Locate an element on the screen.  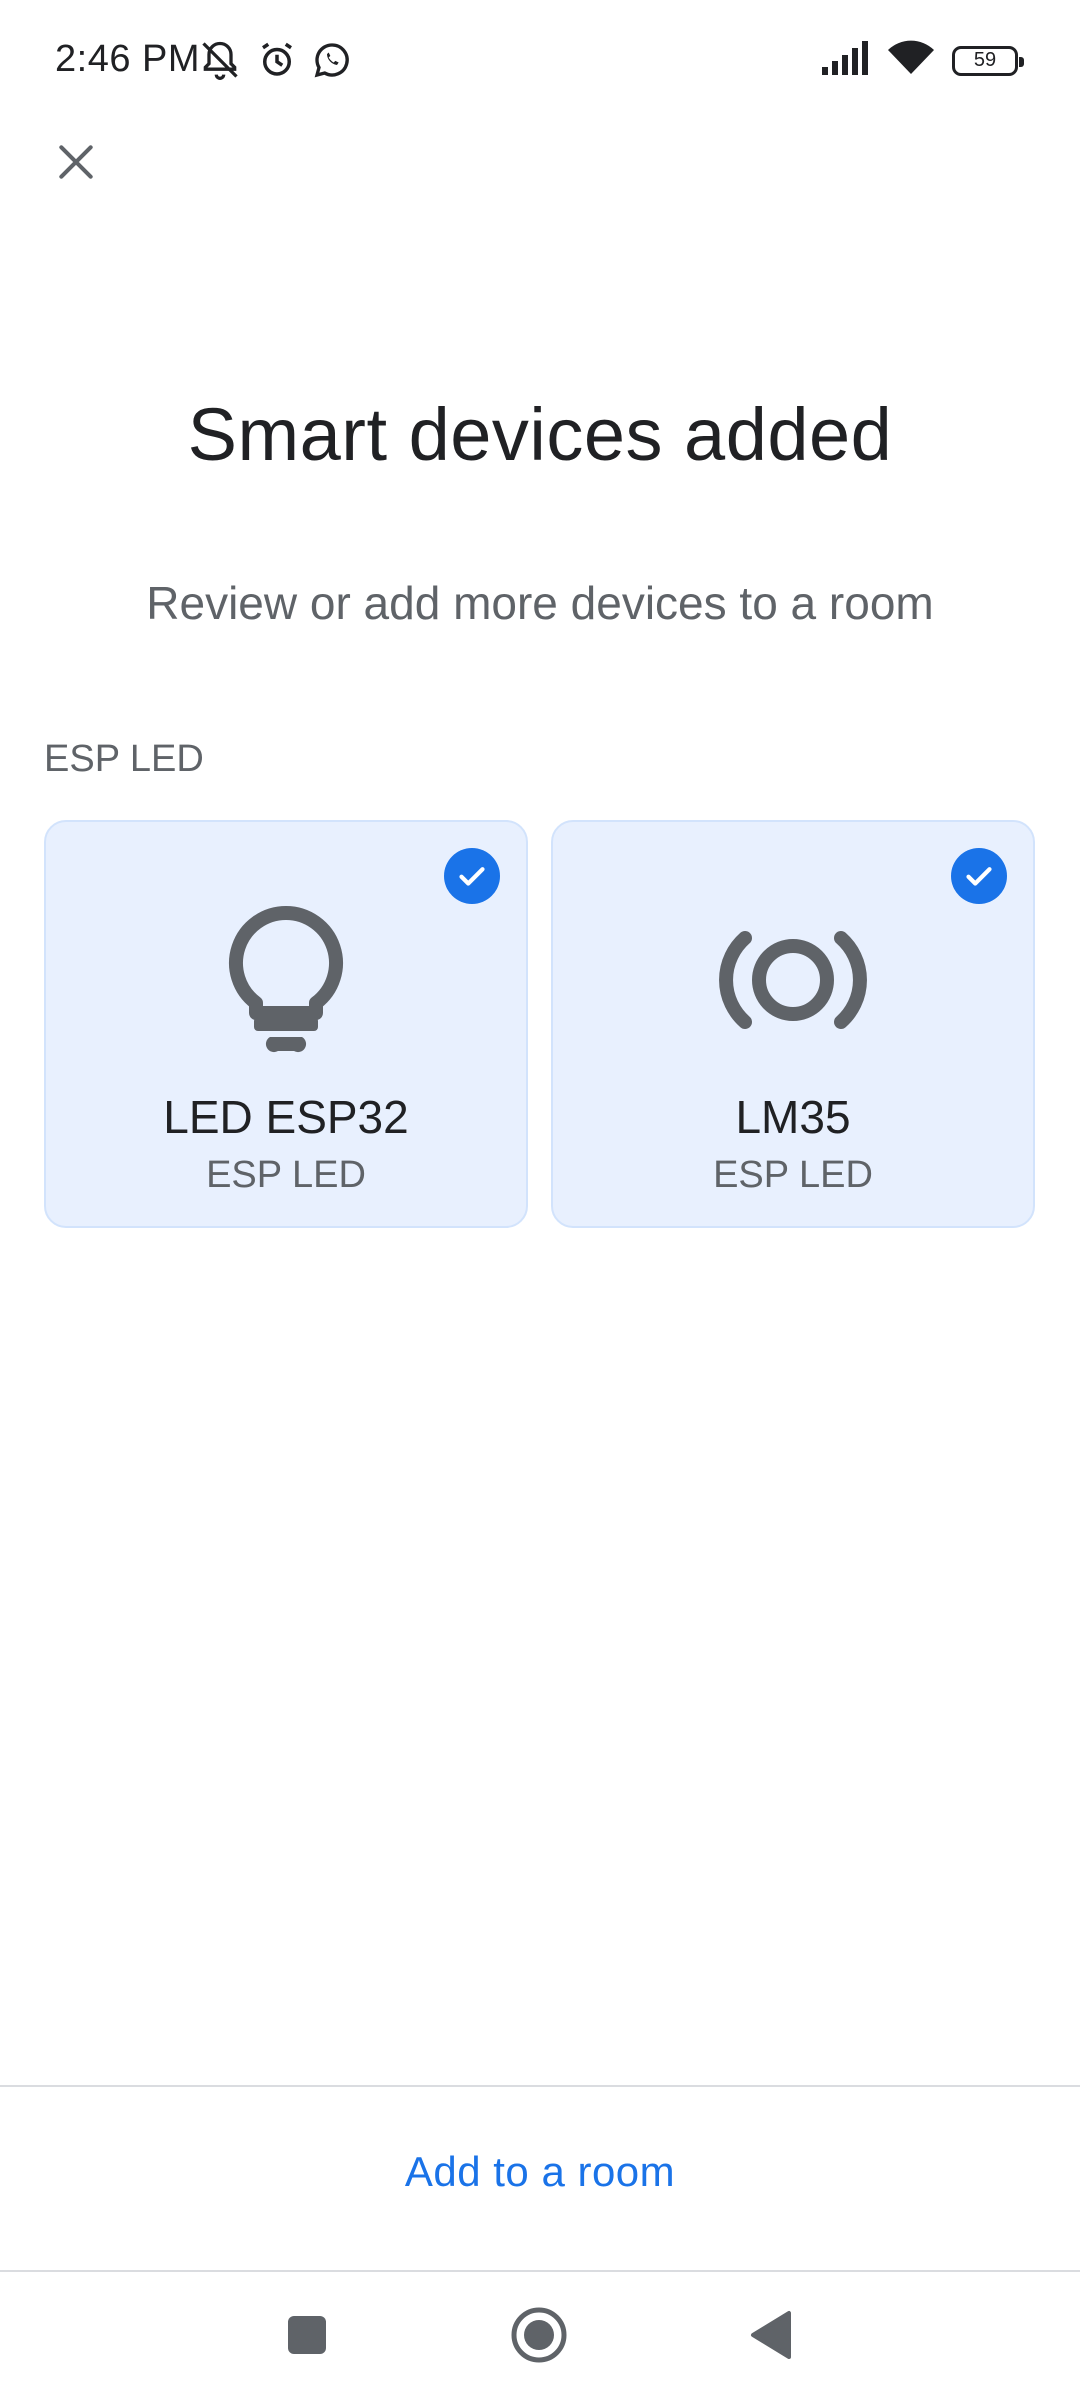
close-icon is located at coordinates (76, 164).